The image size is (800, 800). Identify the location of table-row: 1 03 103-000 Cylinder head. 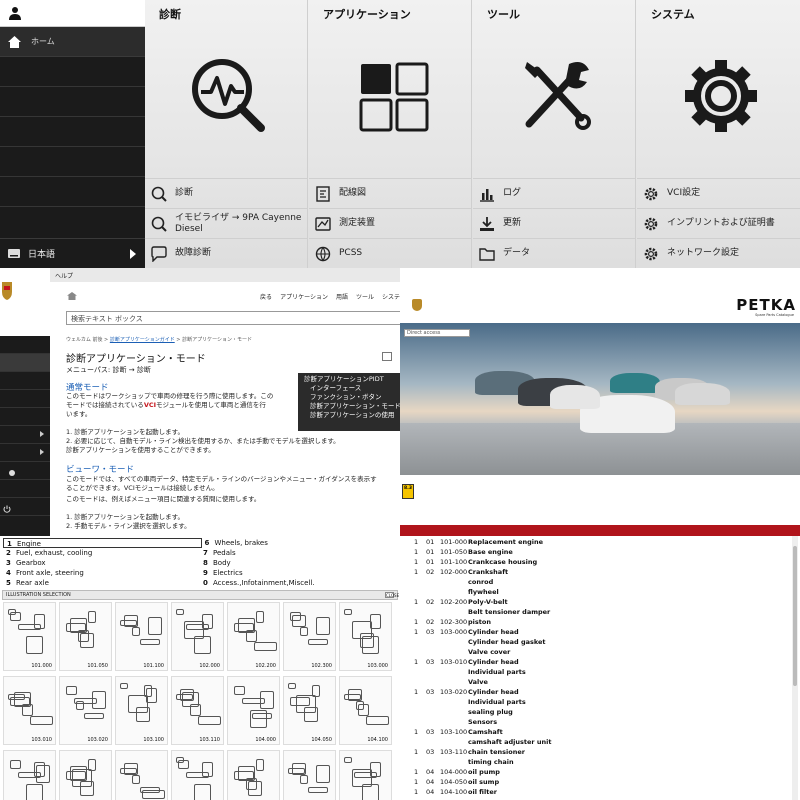
(596, 632).